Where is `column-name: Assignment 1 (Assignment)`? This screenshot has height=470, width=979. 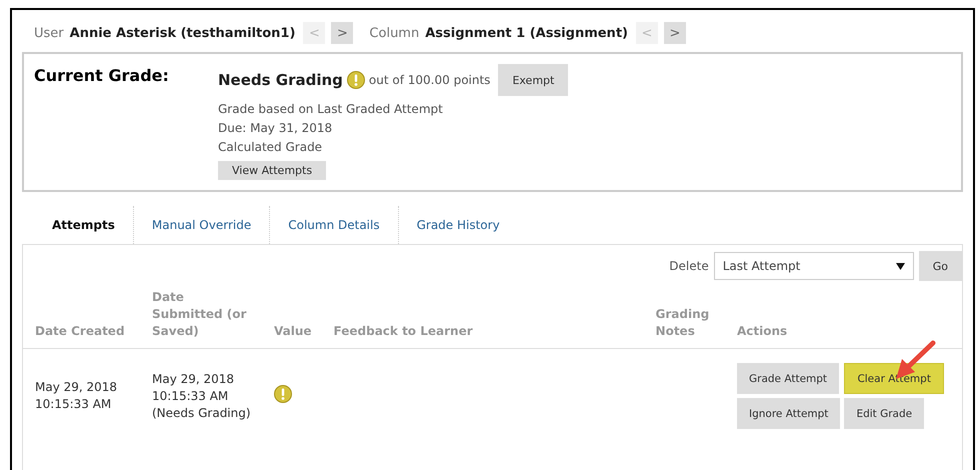 column-name: Assignment 1 (Assignment) is located at coordinates (526, 33).